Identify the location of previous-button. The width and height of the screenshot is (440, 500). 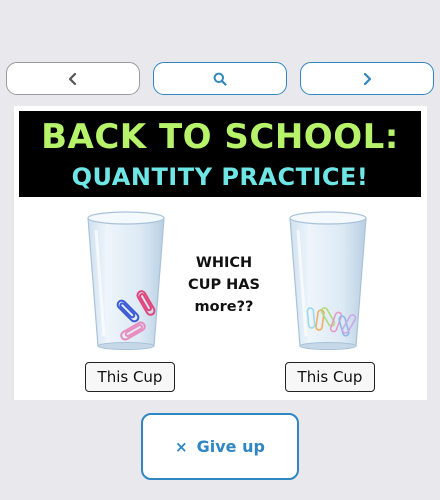
(73, 78).